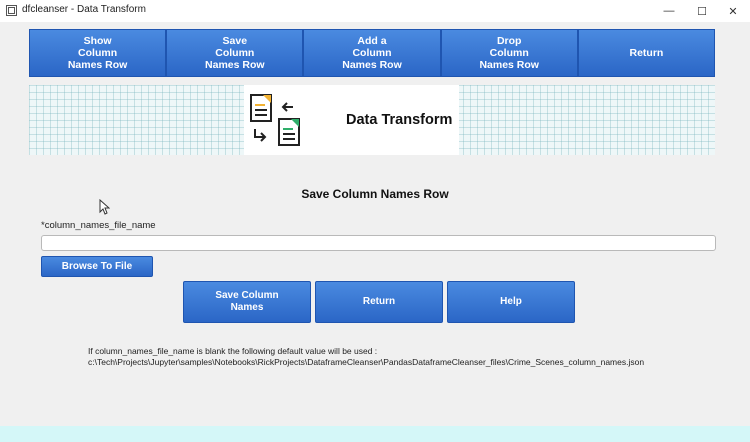  What do you see at coordinates (247, 302) in the screenshot?
I see `save-column-names-button: Save Column Names` at bounding box center [247, 302].